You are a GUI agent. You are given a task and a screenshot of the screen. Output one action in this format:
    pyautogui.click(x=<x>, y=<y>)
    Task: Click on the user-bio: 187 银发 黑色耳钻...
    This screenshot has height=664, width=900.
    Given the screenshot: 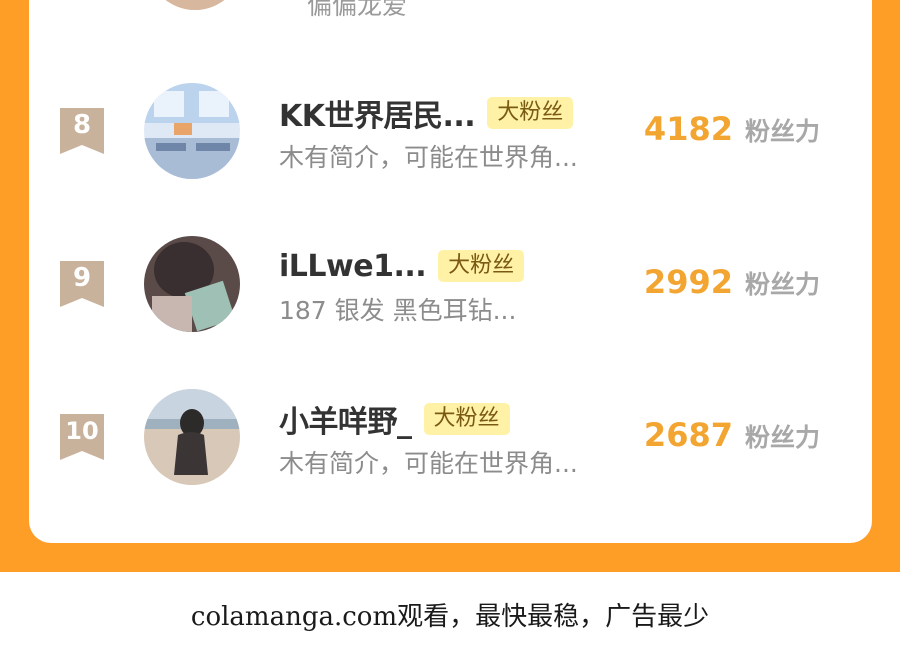 What is the action you would take?
    pyautogui.click(x=398, y=310)
    